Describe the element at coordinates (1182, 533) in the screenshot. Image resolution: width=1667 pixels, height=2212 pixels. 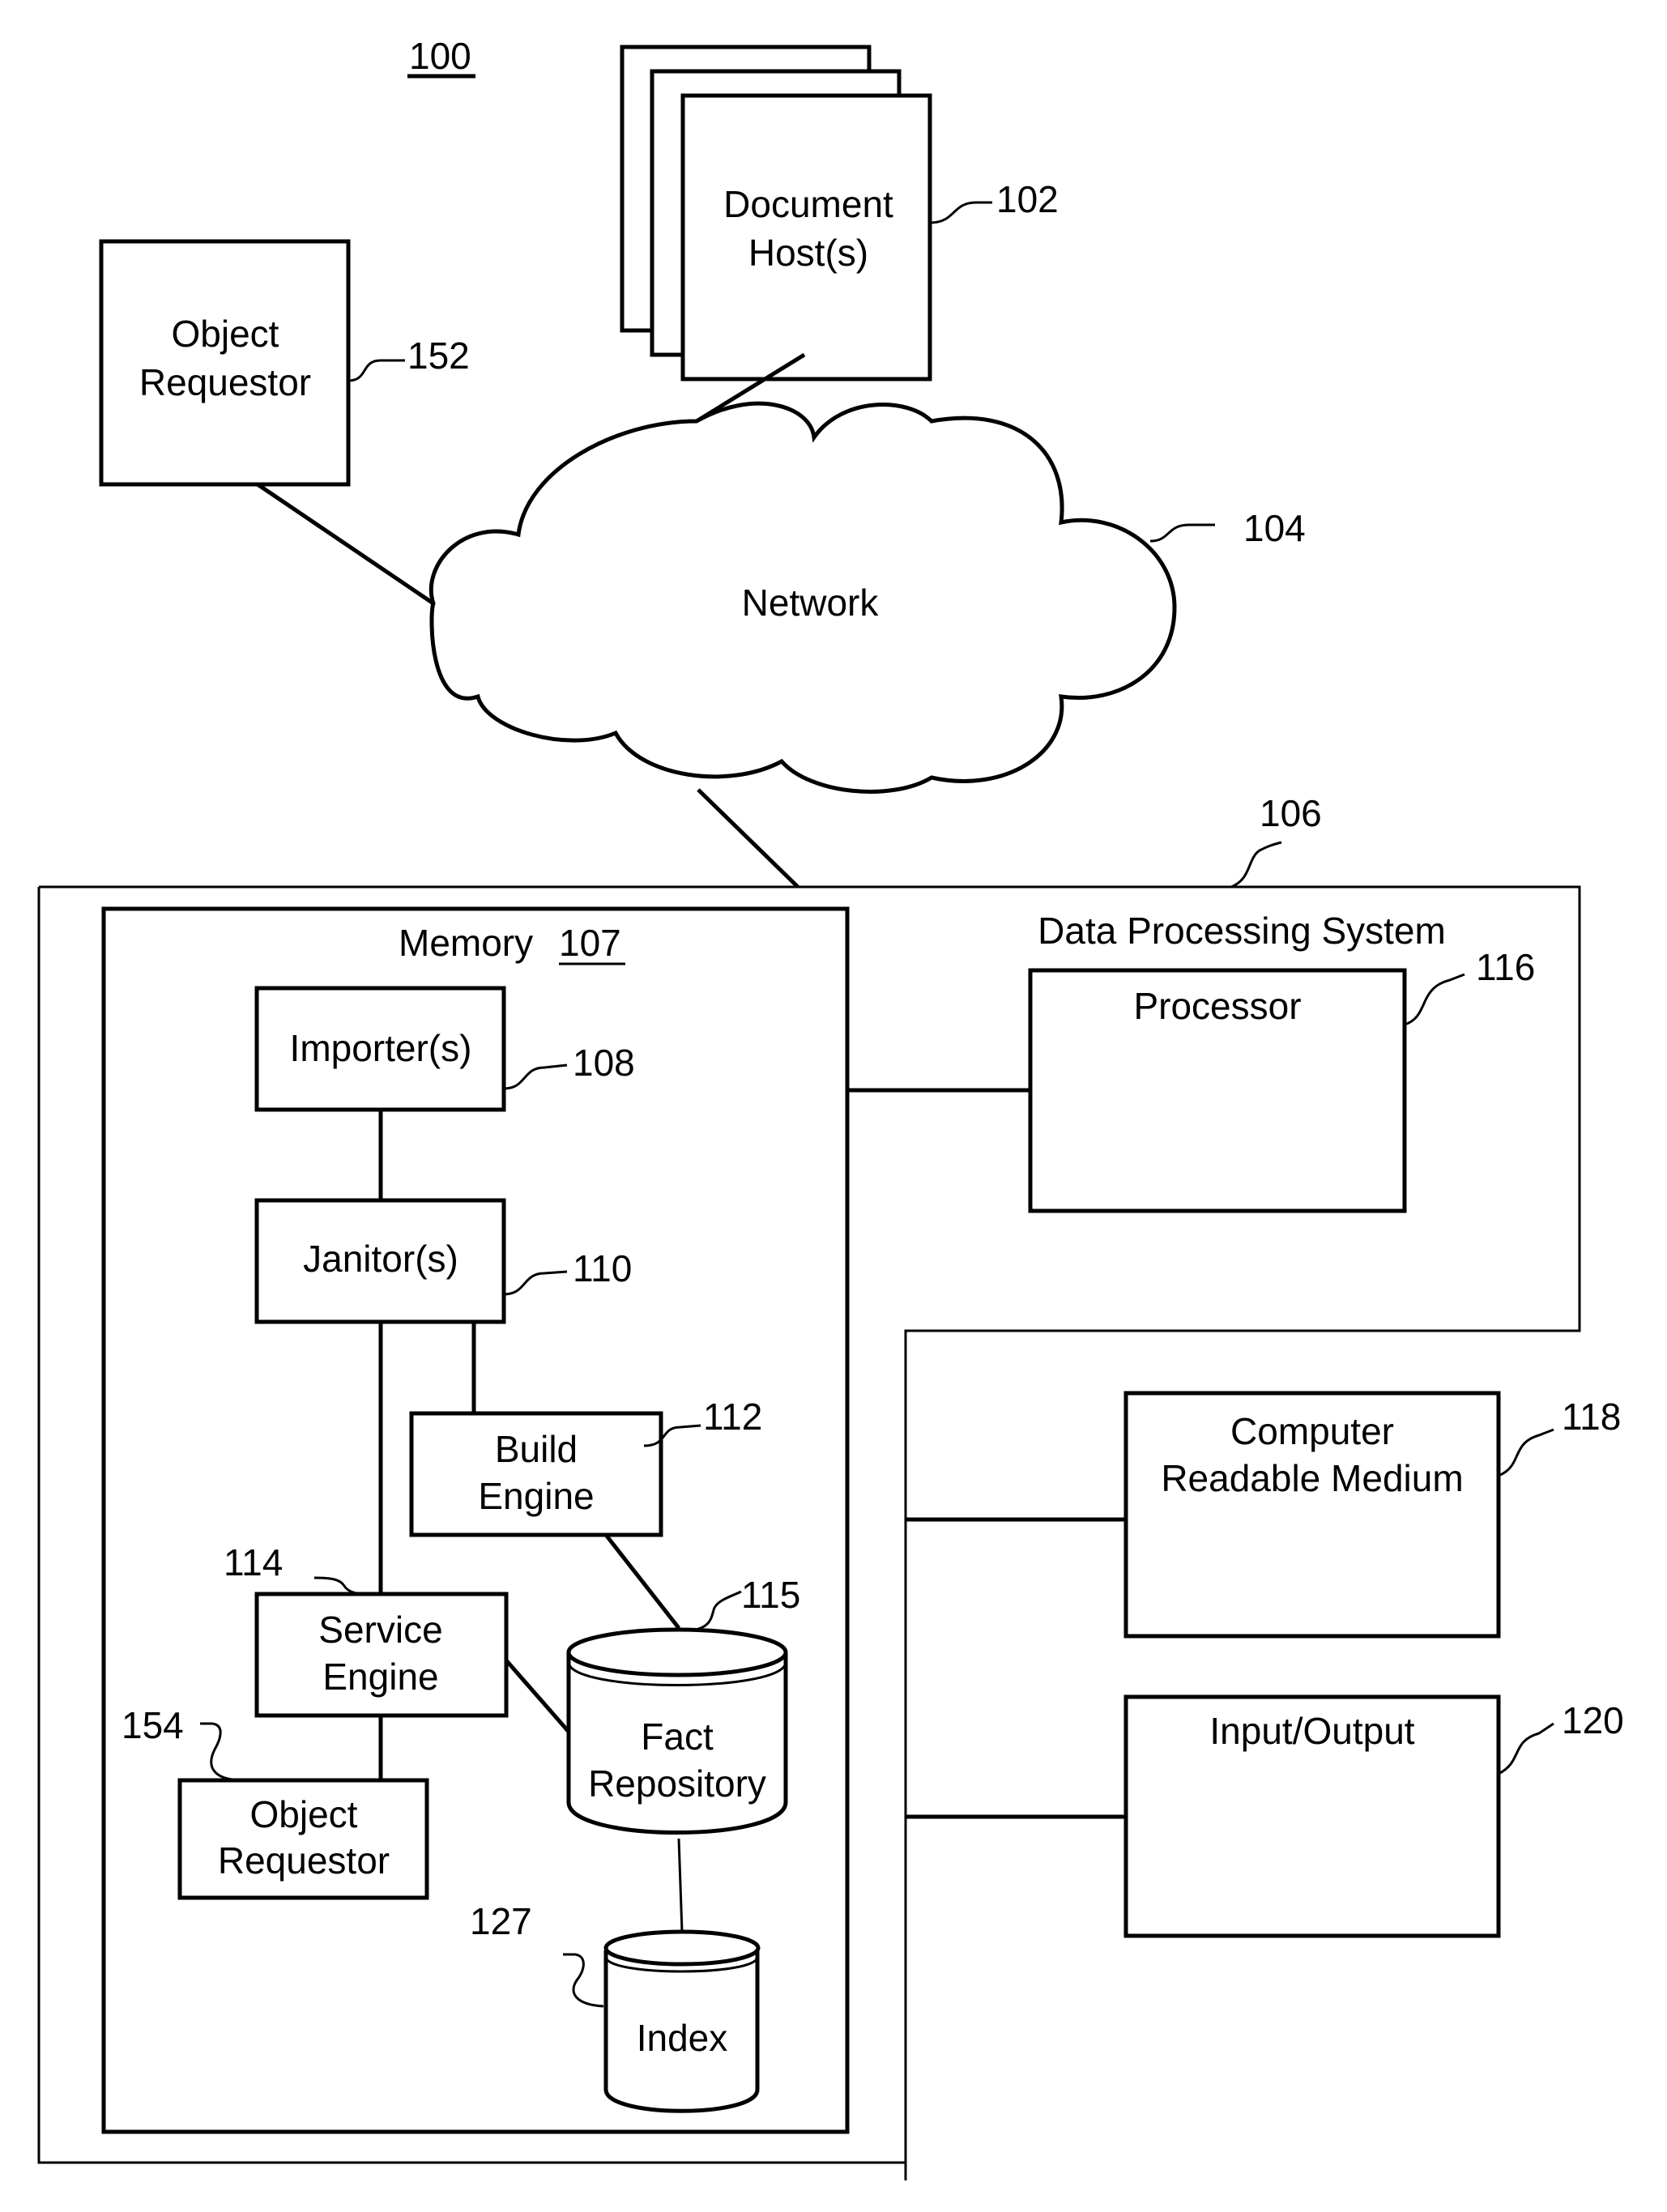
I see `network-leader` at that location.